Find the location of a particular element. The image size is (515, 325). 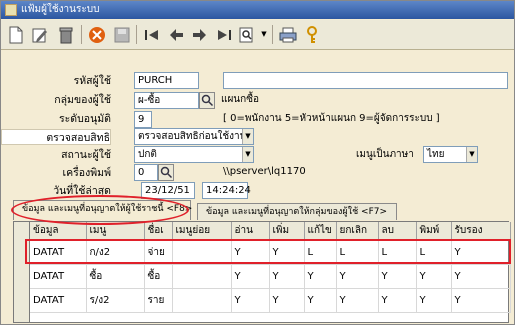

column-header: แก้ไข is located at coordinates (320, 231).